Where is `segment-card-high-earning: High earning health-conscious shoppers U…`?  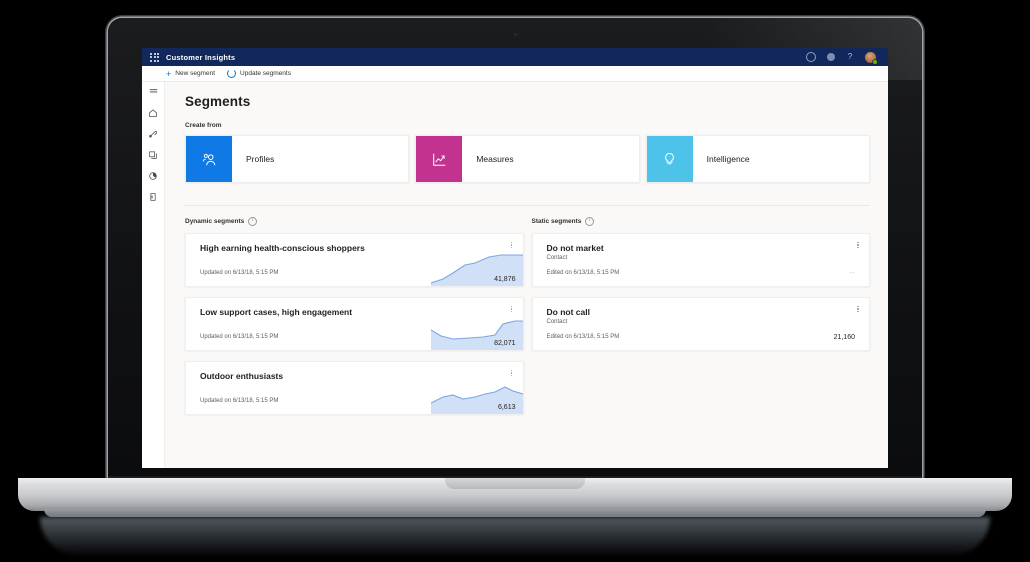
segment-card-high-earning: High earning health-conscious shoppers U… is located at coordinates (354, 260).